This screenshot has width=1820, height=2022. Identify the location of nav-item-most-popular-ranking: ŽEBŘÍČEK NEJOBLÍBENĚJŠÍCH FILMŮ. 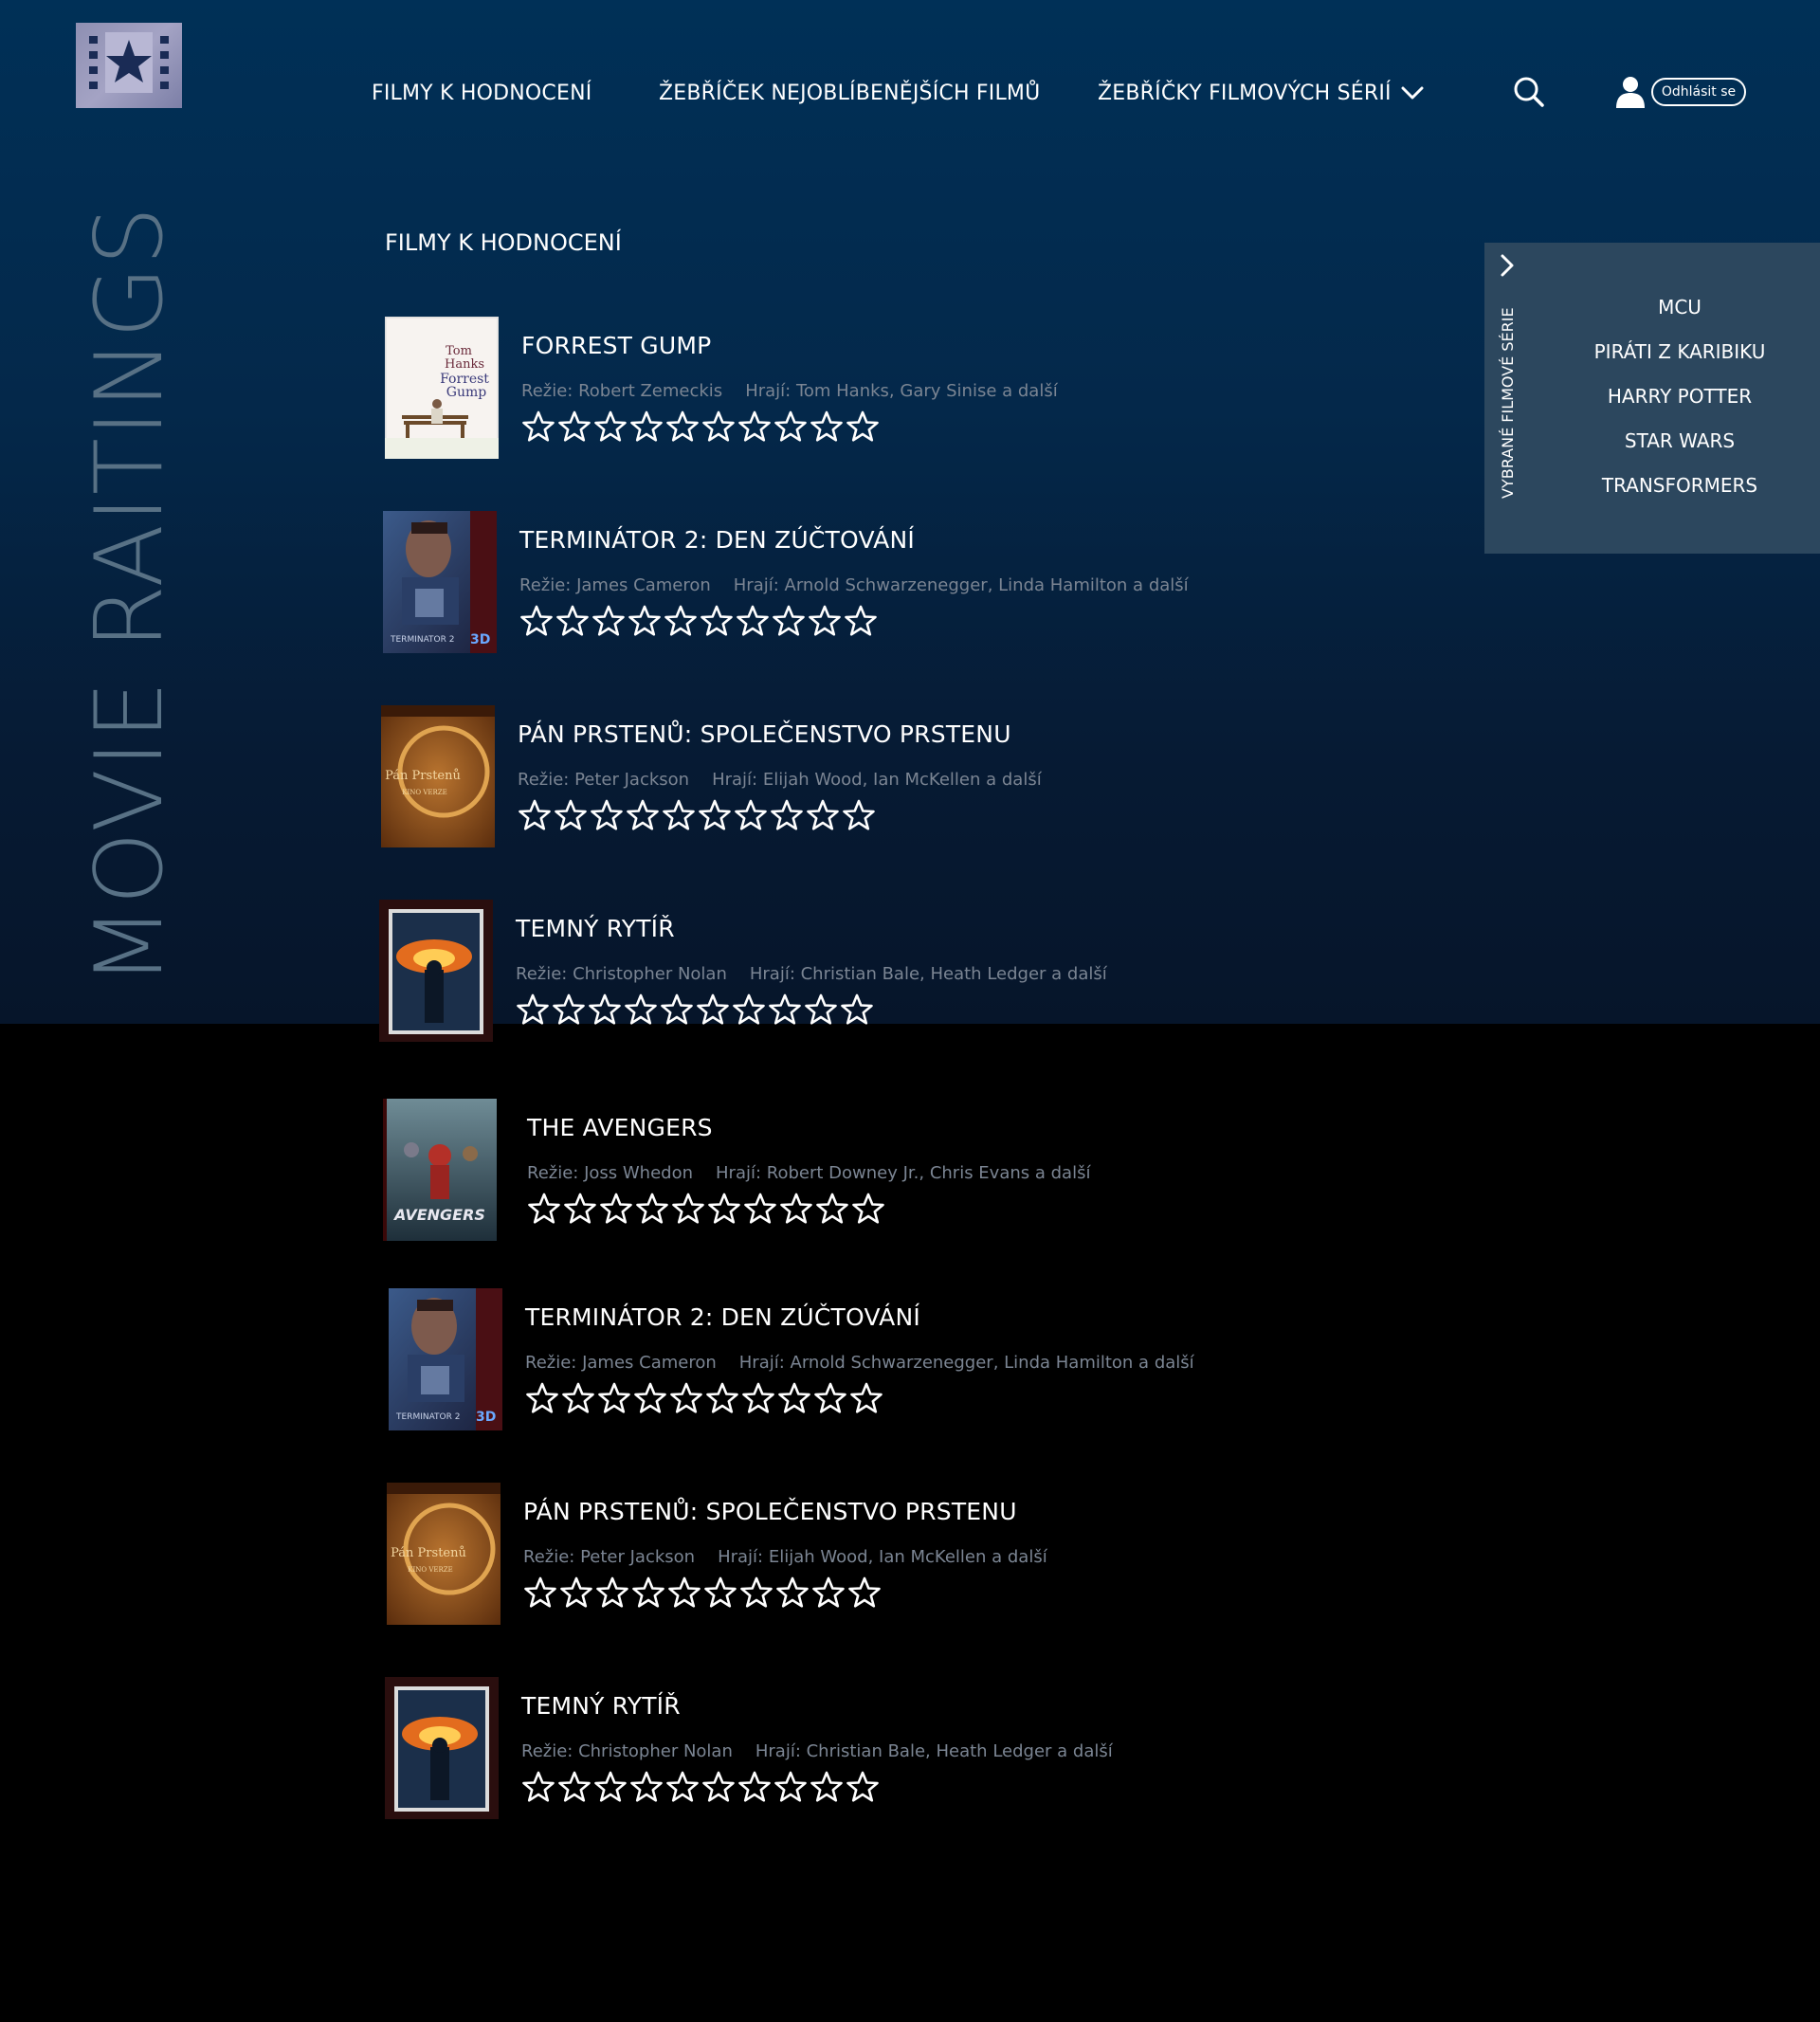
(849, 93).